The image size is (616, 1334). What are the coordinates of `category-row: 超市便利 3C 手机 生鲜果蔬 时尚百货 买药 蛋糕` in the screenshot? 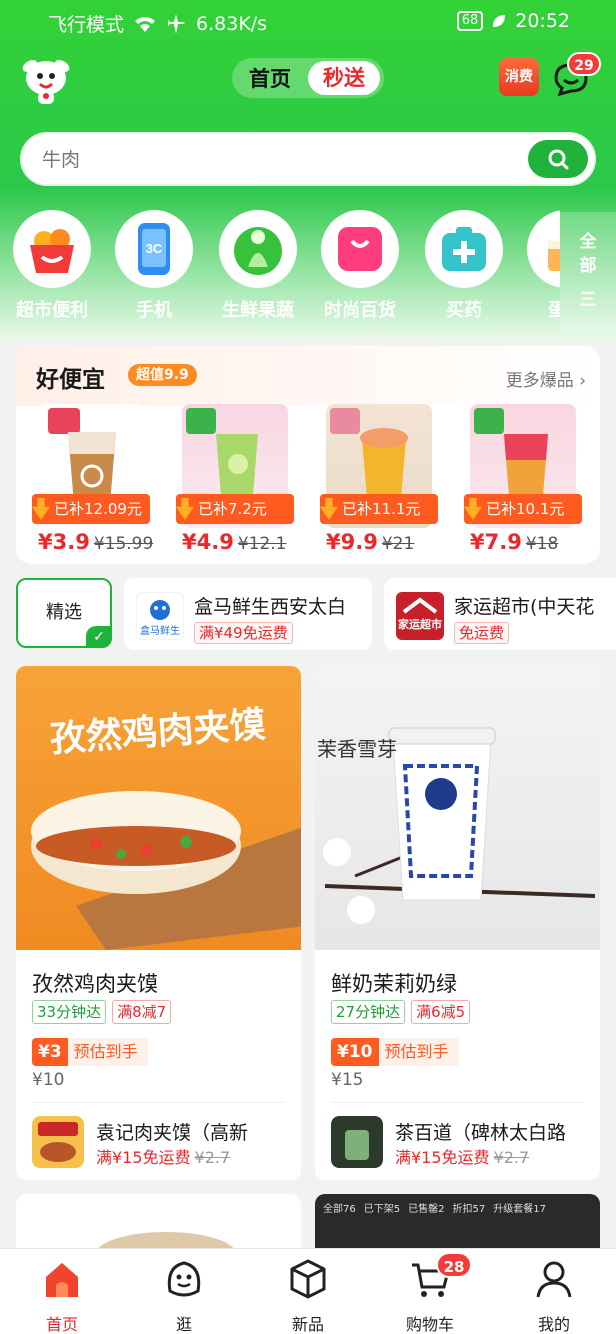 It's located at (280, 270).